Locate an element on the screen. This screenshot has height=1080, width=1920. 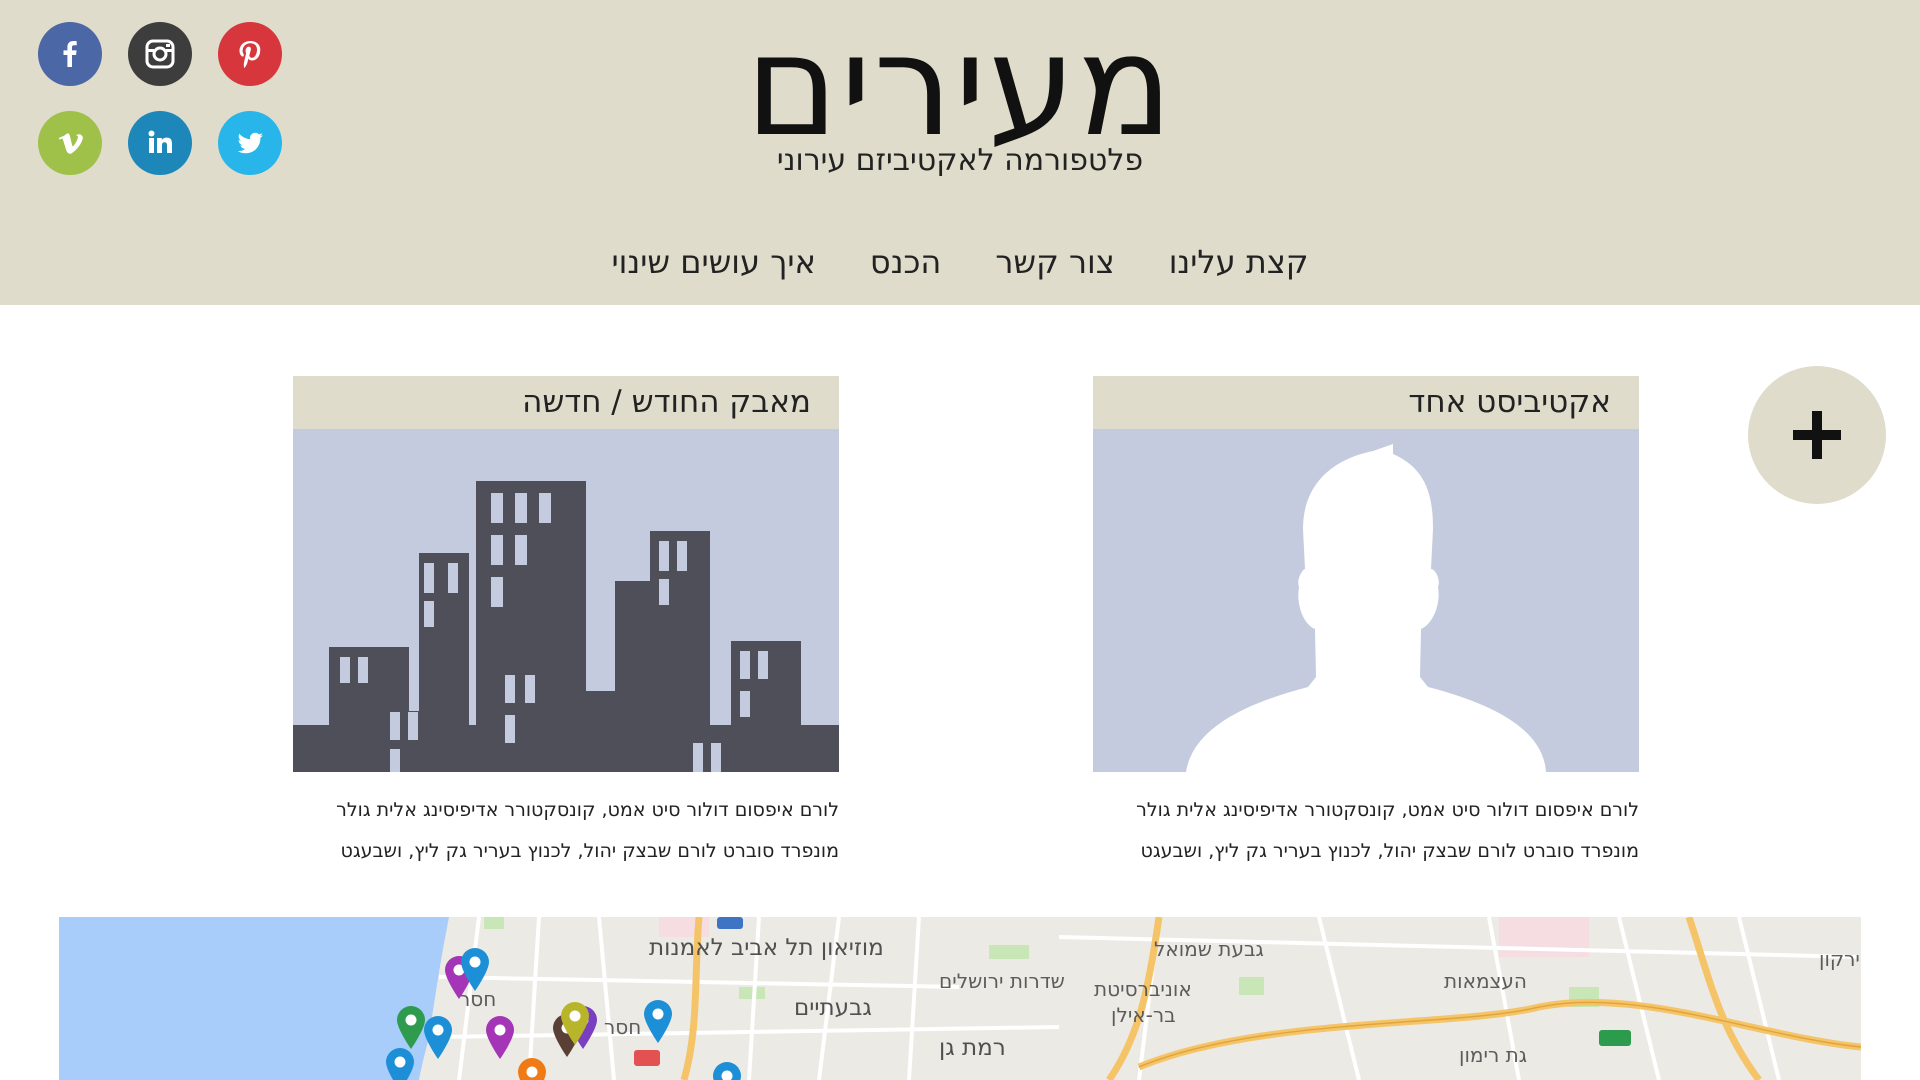
map-label-gat-rimon: גת רימון is located at coordinates (1493, 1055).